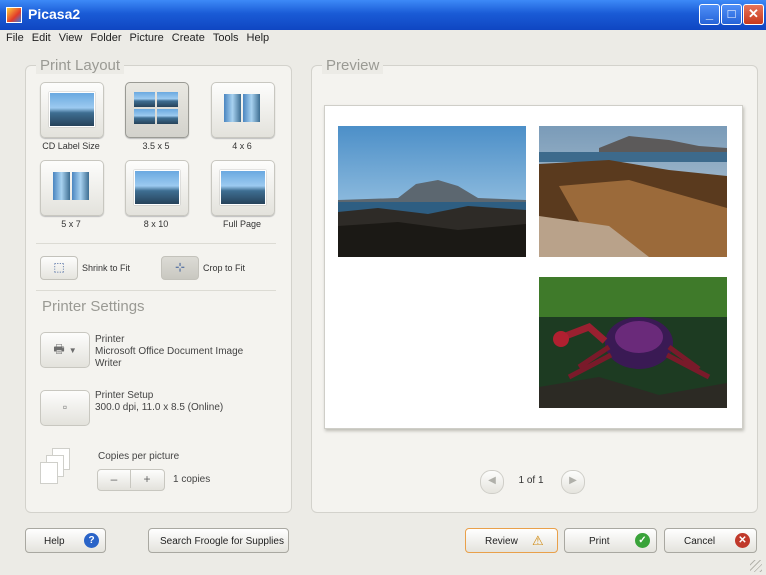 The image size is (766, 575). I want to click on layout-full-page-label: Full Page, so click(242, 224).